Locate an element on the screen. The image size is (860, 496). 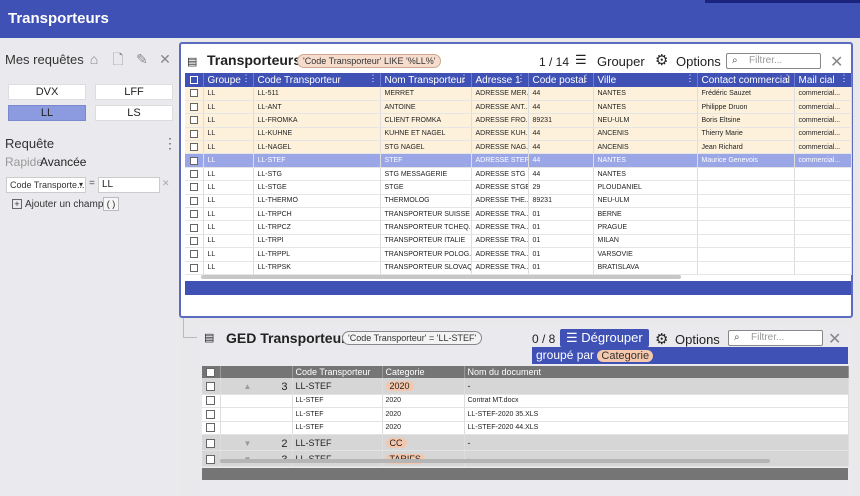
file-icon: 🗋 is located at coordinates (118, 59).